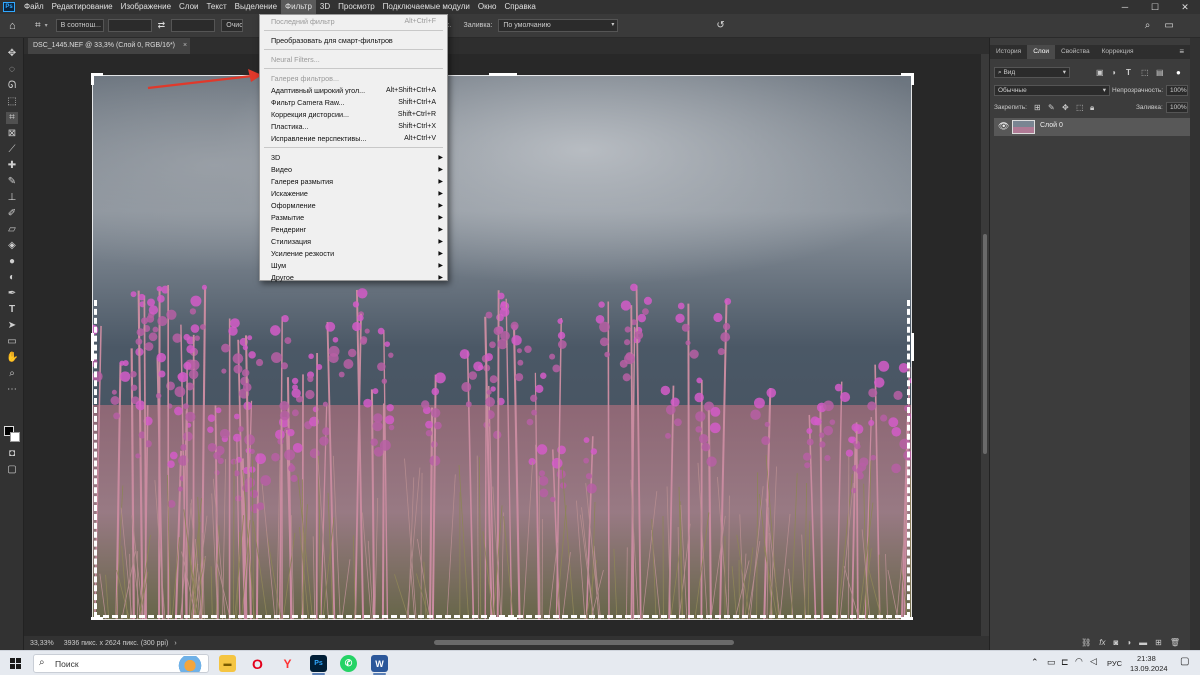  Describe the element at coordinates (1086, 642) in the screenshot. I see `link-layers-icon: ⛓` at that location.